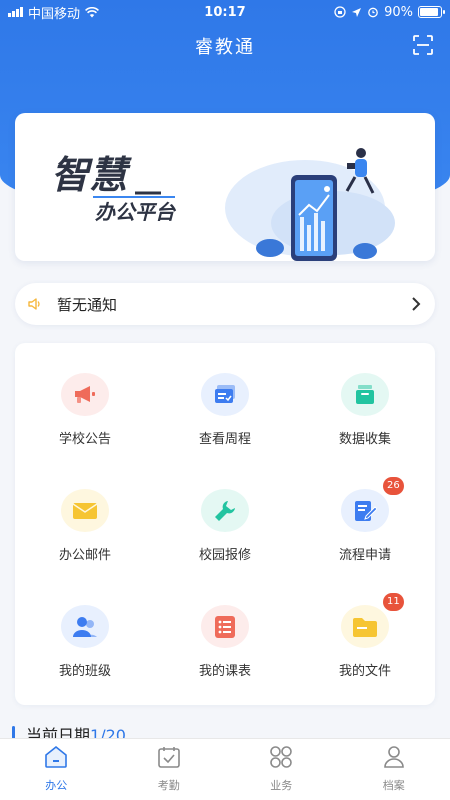 The image size is (450, 800). What do you see at coordinates (365, 626) in the screenshot?
I see `folder-icon` at bounding box center [365, 626].